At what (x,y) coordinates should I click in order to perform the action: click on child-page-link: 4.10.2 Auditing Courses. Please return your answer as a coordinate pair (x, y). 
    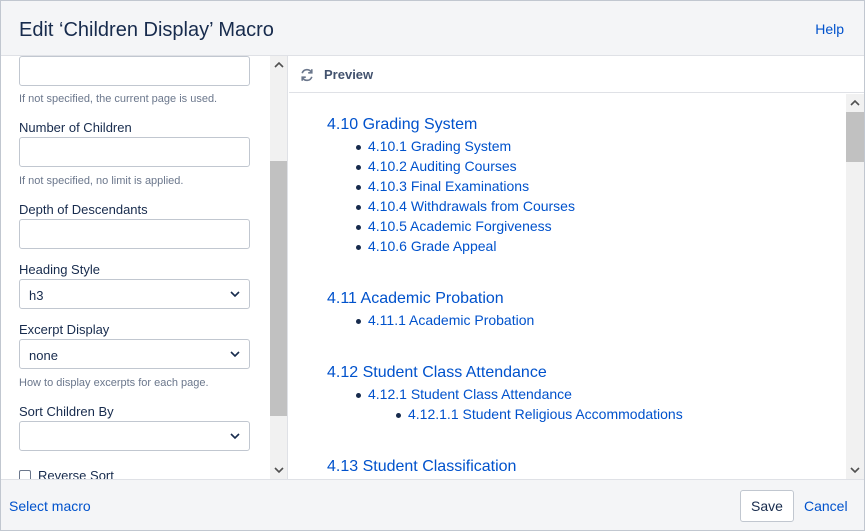
    Looking at the image, I should click on (442, 166).